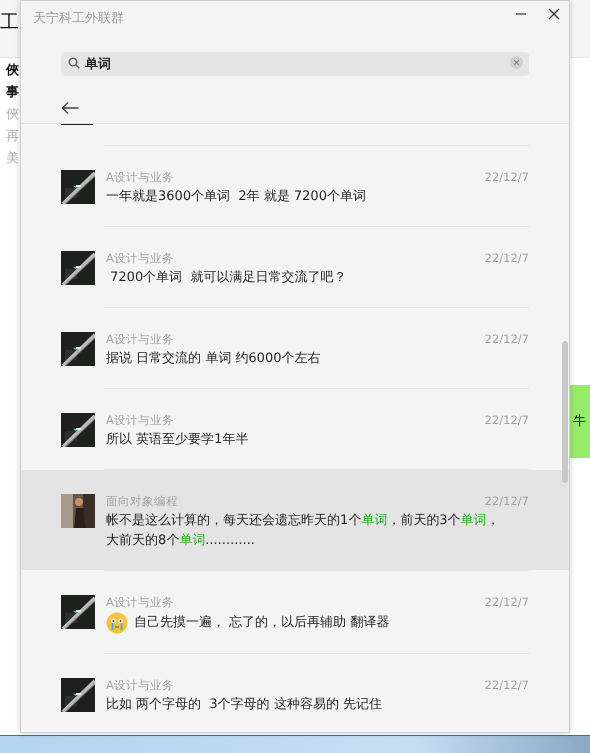  I want to click on search-result: A设计与业务 22/12/7 7200个单词 就可以满足日常交流了吧？, so click(295, 267).